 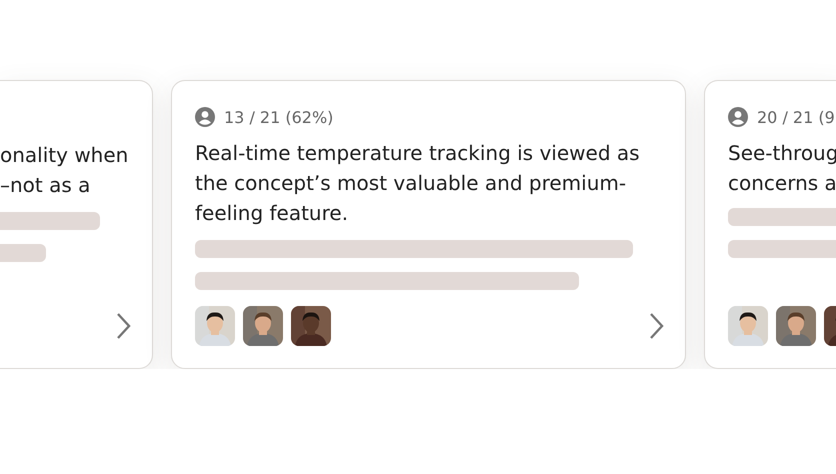 I want to click on insight-text: onality when, so click(x=64, y=155).